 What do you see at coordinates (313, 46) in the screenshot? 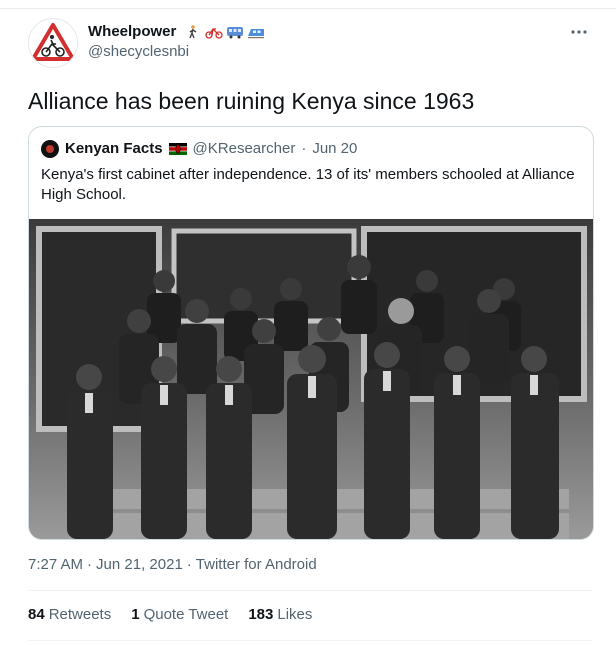
I see `tweet-header: Wheelpower @shecyclesnbi` at bounding box center [313, 46].